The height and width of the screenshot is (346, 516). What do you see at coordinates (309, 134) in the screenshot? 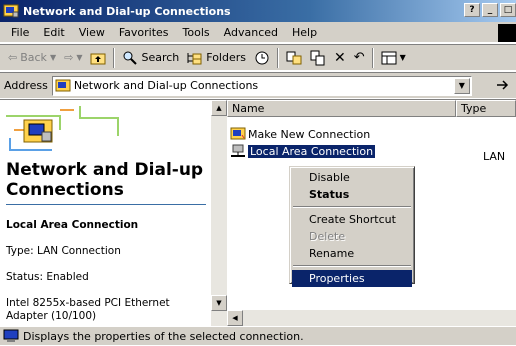
I see `list-item-name: Make New Connection` at bounding box center [309, 134].